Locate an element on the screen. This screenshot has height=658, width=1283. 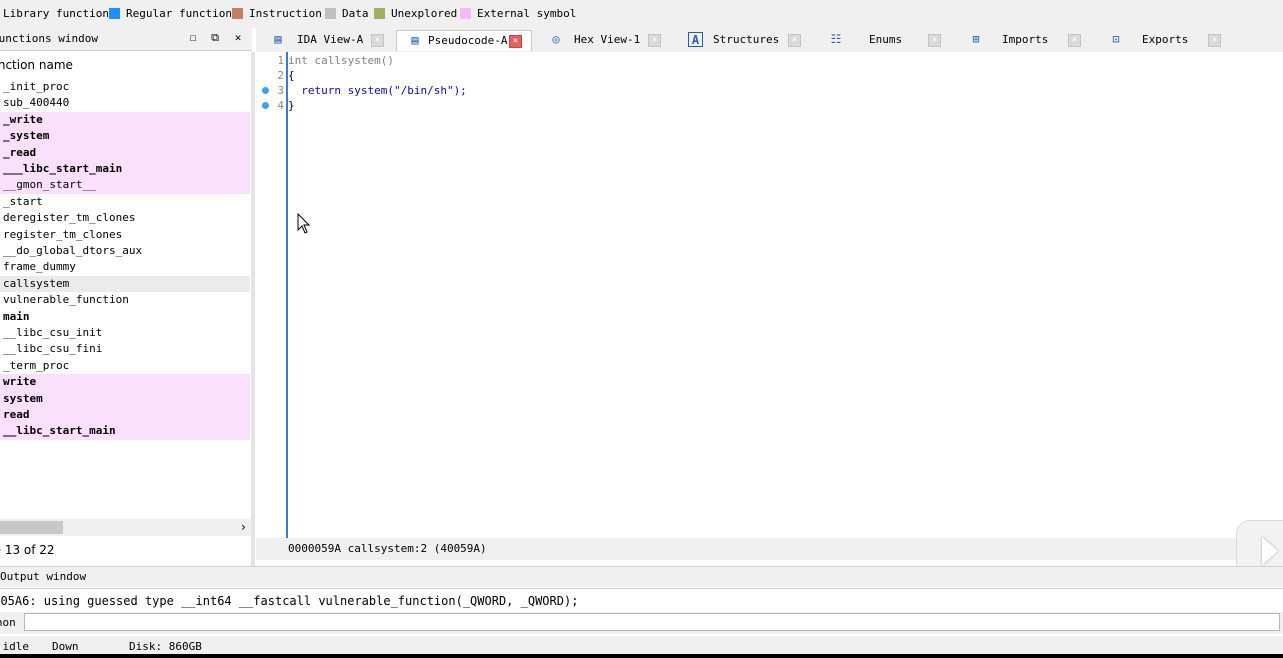
tab-label: Hex View-1 is located at coordinates (607, 39).